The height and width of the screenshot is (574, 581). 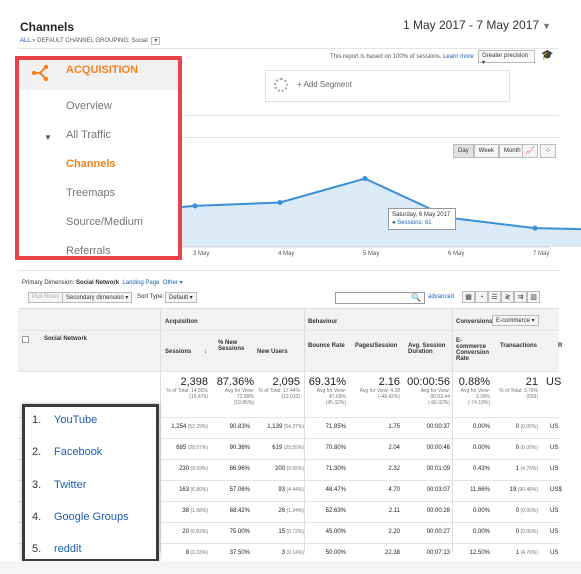 What do you see at coordinates (506, 58) in the screenshot?
I see `precision-select: Greater precision ▾` at bounding box center [506, 58].